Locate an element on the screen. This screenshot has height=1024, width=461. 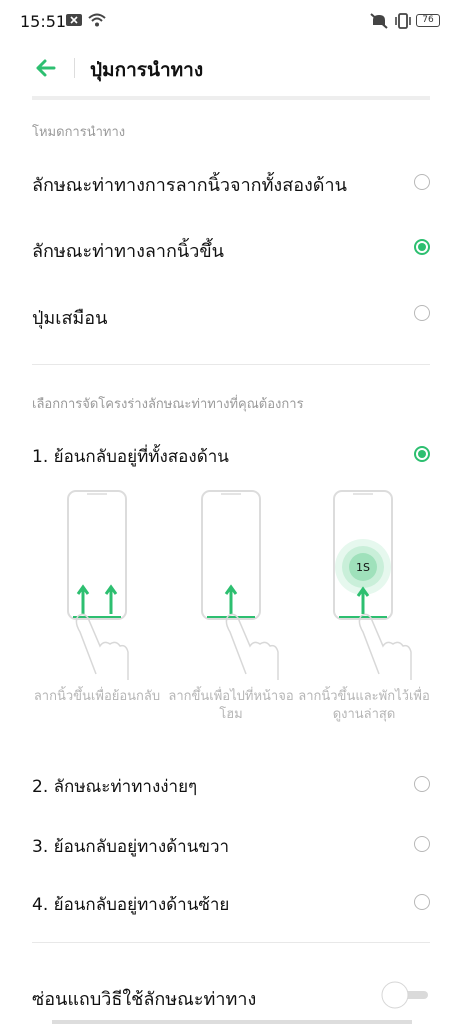
nav-mode-label: ลักษณะท่าทางการลากนิ้วจากทั้งสองด้าน is located at coordinates (189, 185).